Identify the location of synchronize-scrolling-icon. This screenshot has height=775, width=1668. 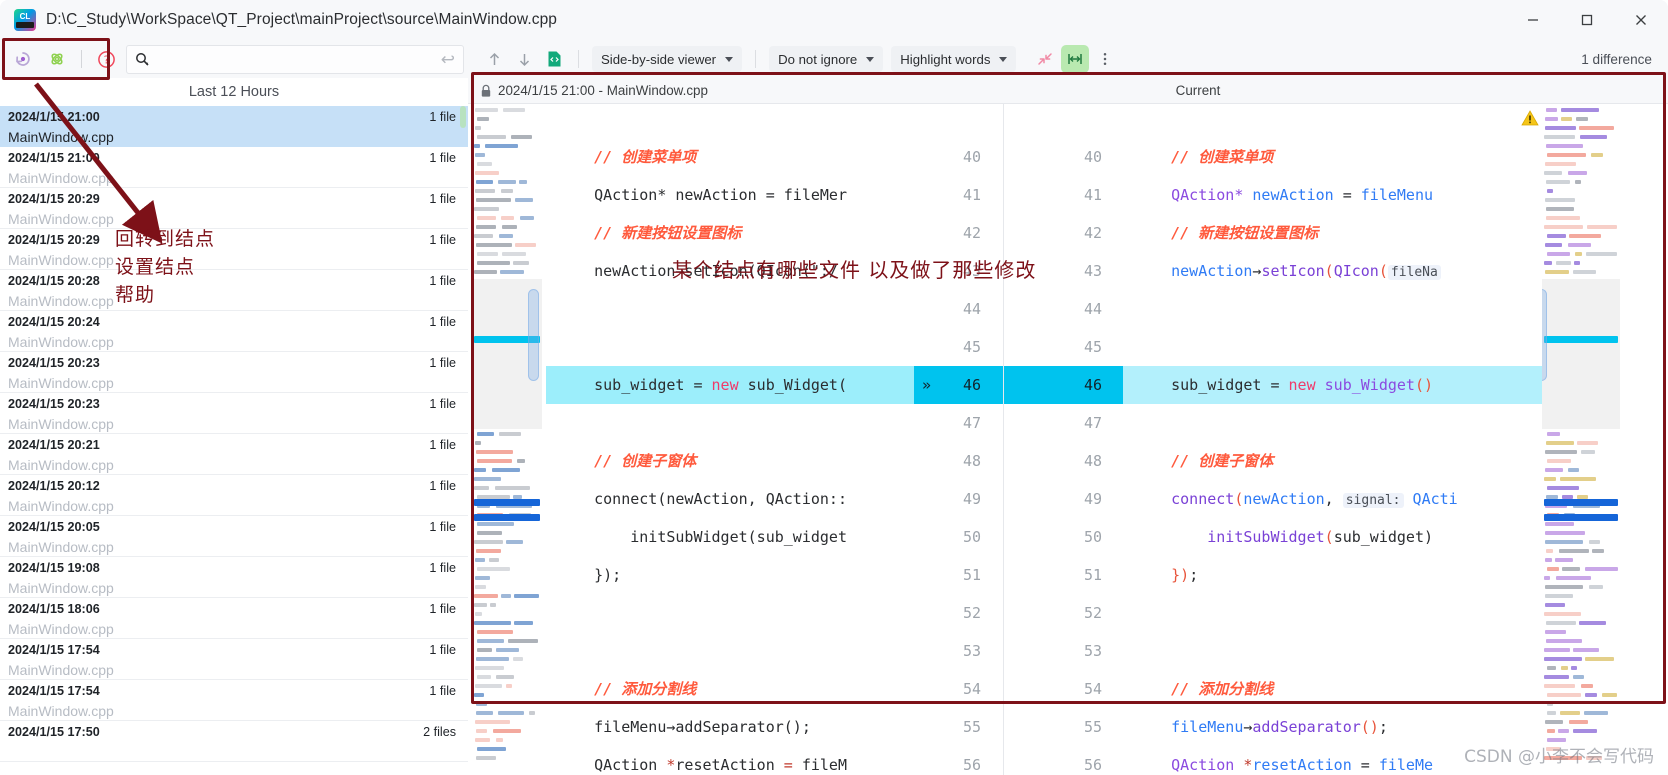
(1075, 59).